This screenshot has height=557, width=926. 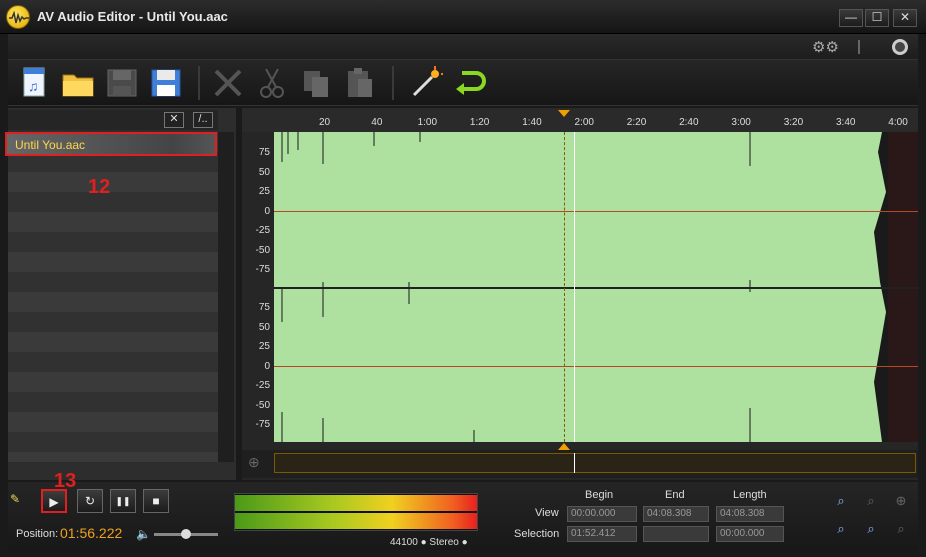 What do you see at coordinates (564, 446) in the screenshot?
I see `position-marker-bottom` at bounding box center [564, 446].